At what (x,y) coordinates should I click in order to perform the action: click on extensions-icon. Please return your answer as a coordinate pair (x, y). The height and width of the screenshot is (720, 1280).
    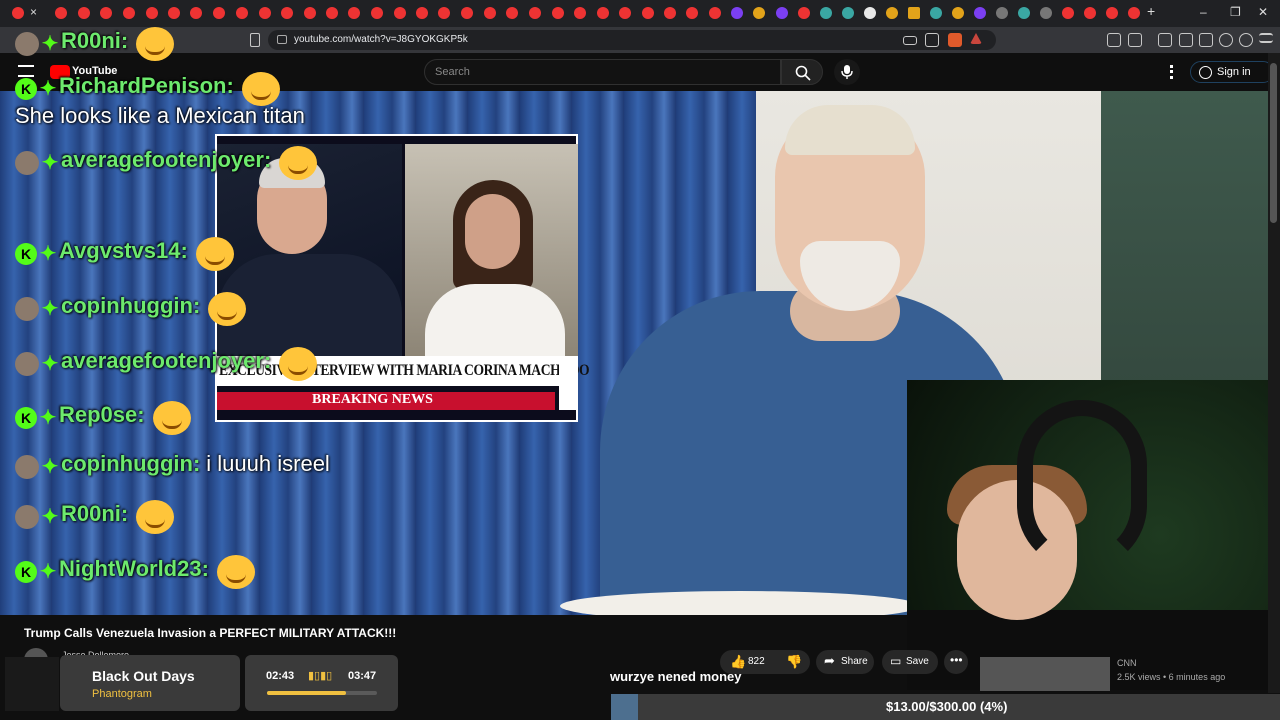
    Looking at the image, I should click on (1114, 40).